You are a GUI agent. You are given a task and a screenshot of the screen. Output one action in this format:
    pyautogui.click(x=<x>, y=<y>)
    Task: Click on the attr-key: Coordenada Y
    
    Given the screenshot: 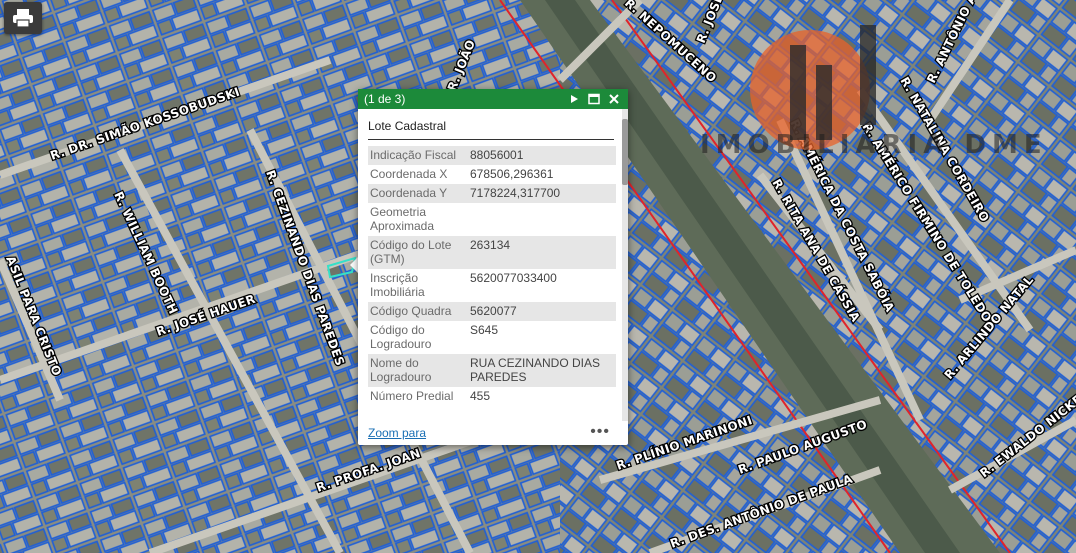 What is the action you would take?
    pyautogui.click(x=418, y=193)
    